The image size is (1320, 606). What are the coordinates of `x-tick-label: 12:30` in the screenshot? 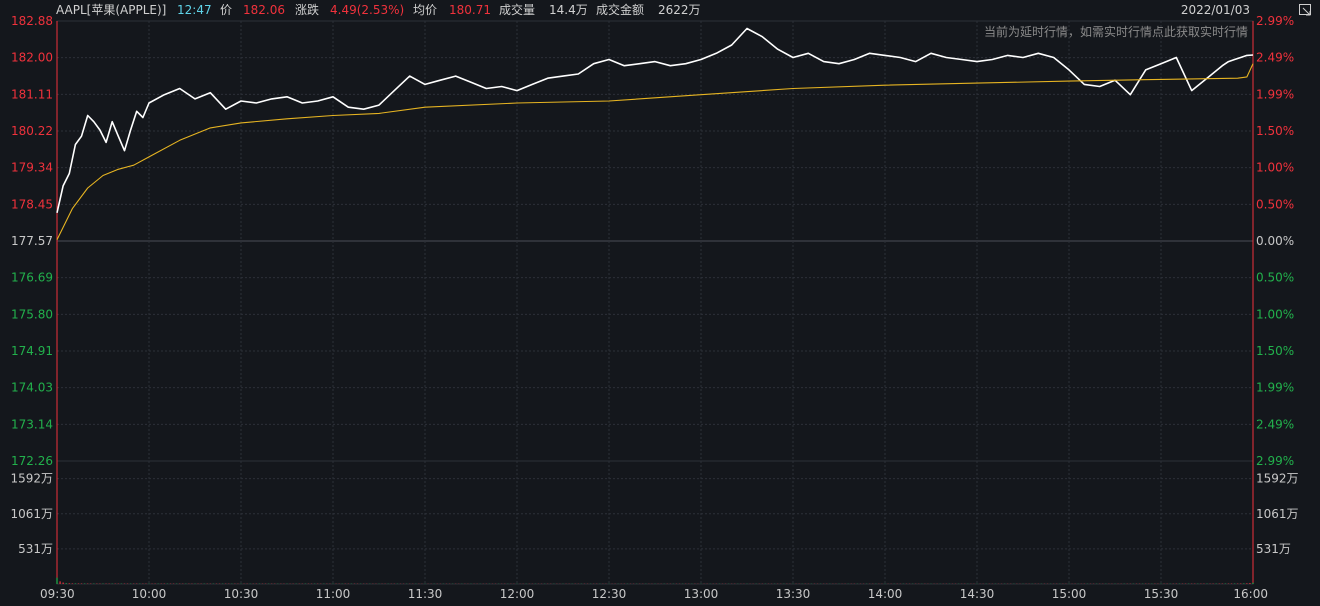 It's located at (609, 594).